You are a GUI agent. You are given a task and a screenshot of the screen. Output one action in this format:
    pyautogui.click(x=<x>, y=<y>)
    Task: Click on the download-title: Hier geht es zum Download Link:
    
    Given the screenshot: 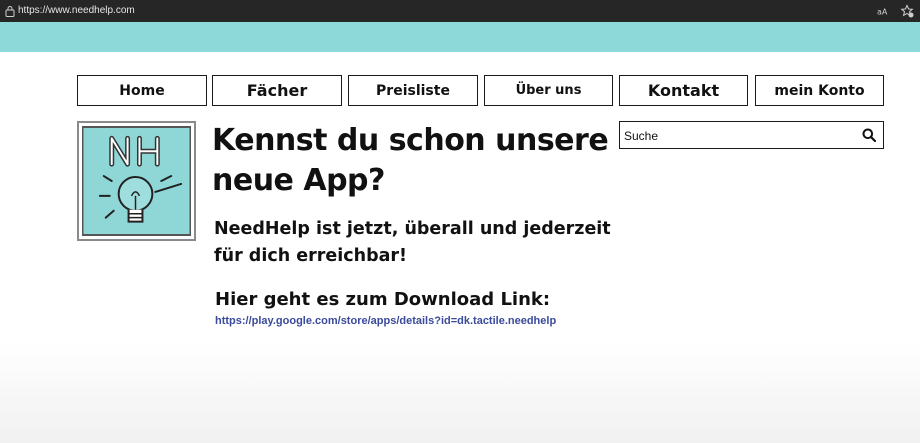 What is the action you would take?
    pyautogui.click(x=383, y=299)
    